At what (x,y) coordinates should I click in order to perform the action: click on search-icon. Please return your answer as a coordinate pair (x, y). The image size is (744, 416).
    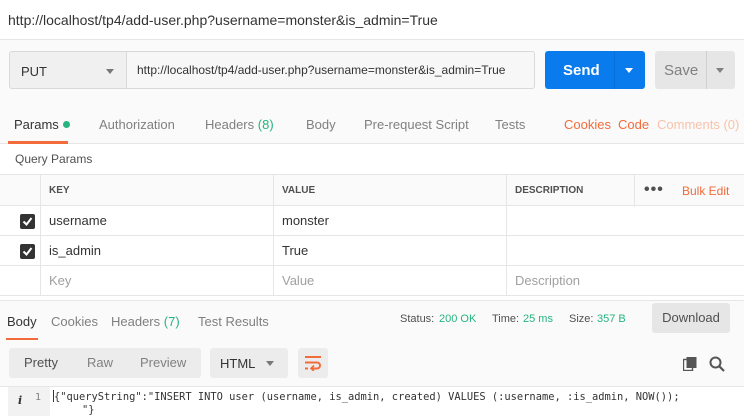
    Looking at the image, I should click on (717, 364).